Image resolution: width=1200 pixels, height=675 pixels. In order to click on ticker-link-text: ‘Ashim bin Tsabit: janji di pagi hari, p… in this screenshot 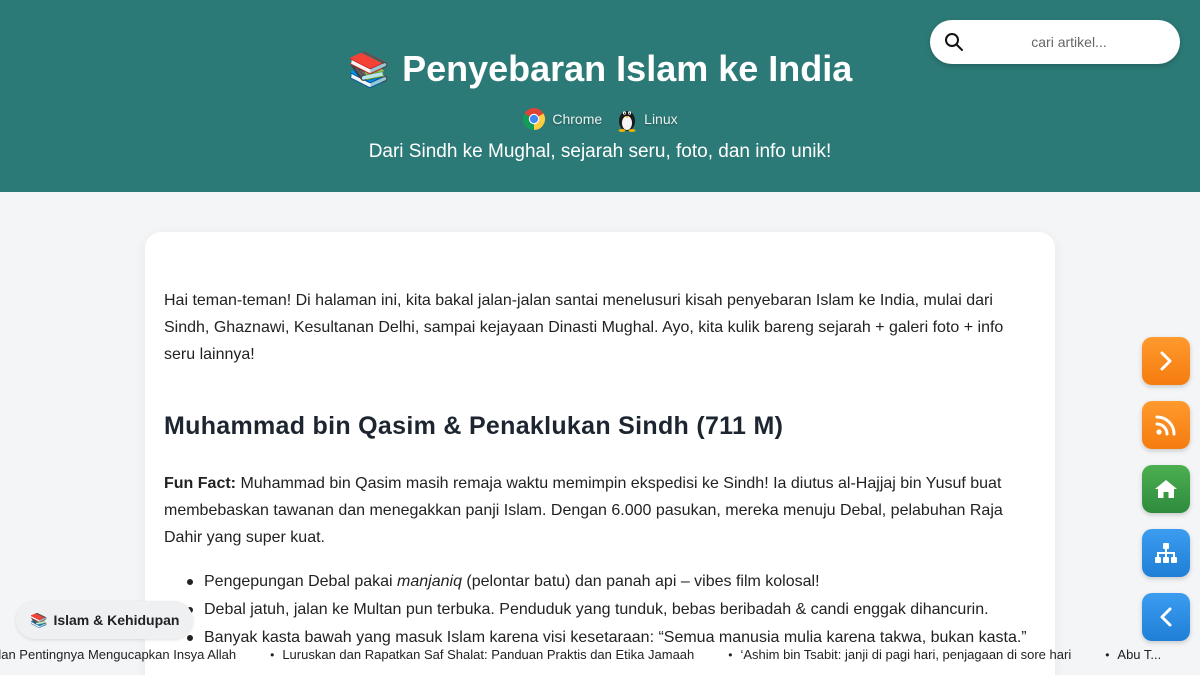, I will do `click(906, 654)`.